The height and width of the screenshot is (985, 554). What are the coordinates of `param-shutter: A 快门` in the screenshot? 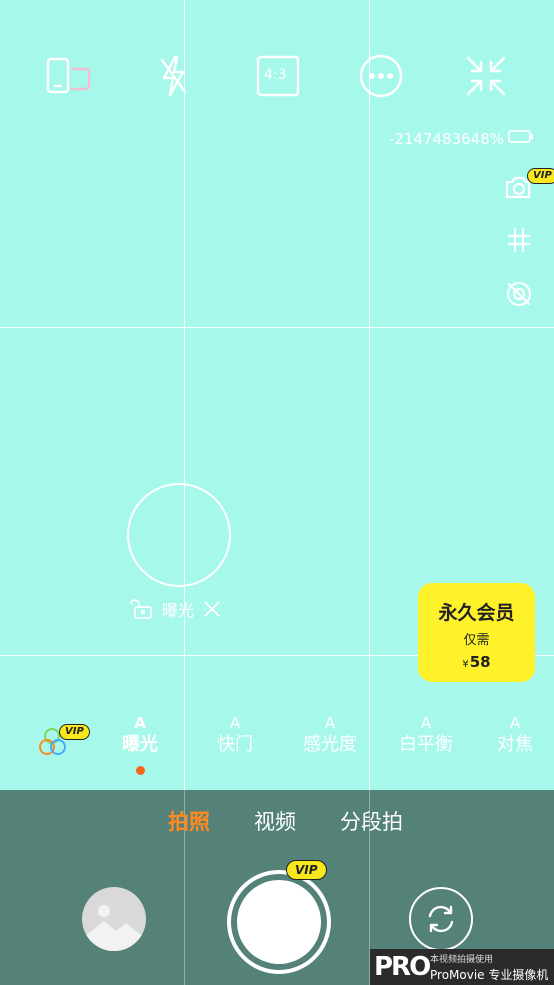 It's located at (235, 735).